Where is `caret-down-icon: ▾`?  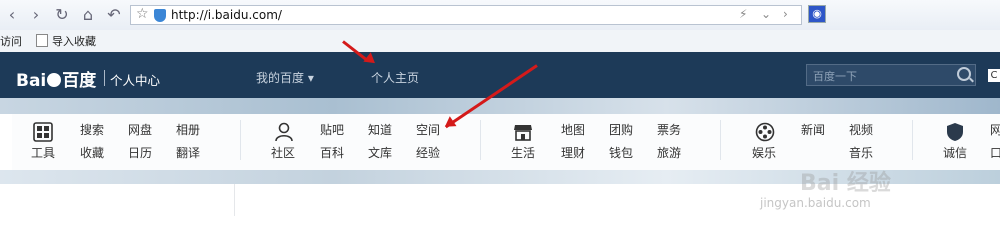 caret-down-icon: ▾ is located at coordinates (310, 78).